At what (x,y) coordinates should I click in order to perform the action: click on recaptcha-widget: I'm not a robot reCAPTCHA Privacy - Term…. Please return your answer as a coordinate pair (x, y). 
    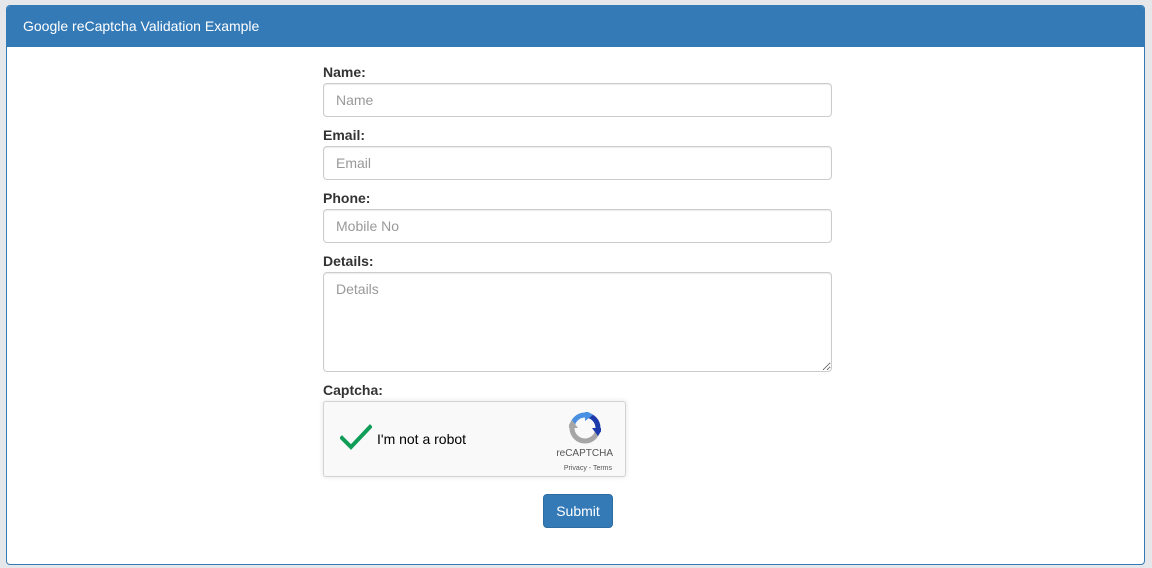
    Looking at the image, I should click on (474, 439).